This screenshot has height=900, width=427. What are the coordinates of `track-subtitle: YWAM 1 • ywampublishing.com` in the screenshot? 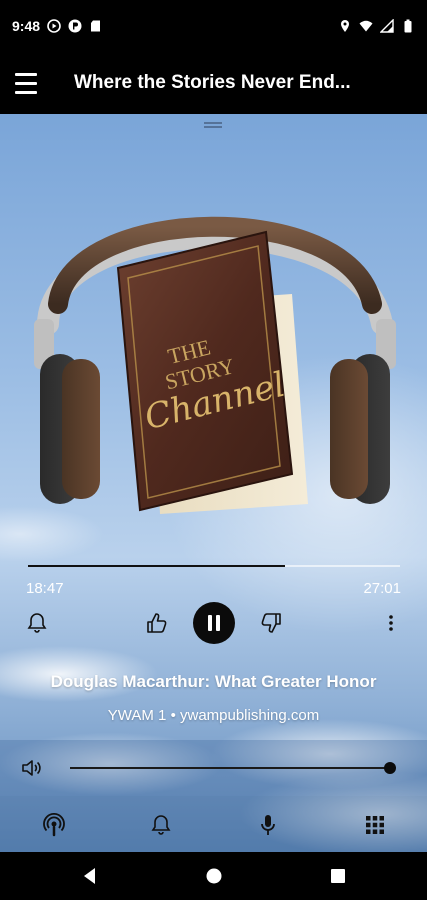 It's located at (213, 715).